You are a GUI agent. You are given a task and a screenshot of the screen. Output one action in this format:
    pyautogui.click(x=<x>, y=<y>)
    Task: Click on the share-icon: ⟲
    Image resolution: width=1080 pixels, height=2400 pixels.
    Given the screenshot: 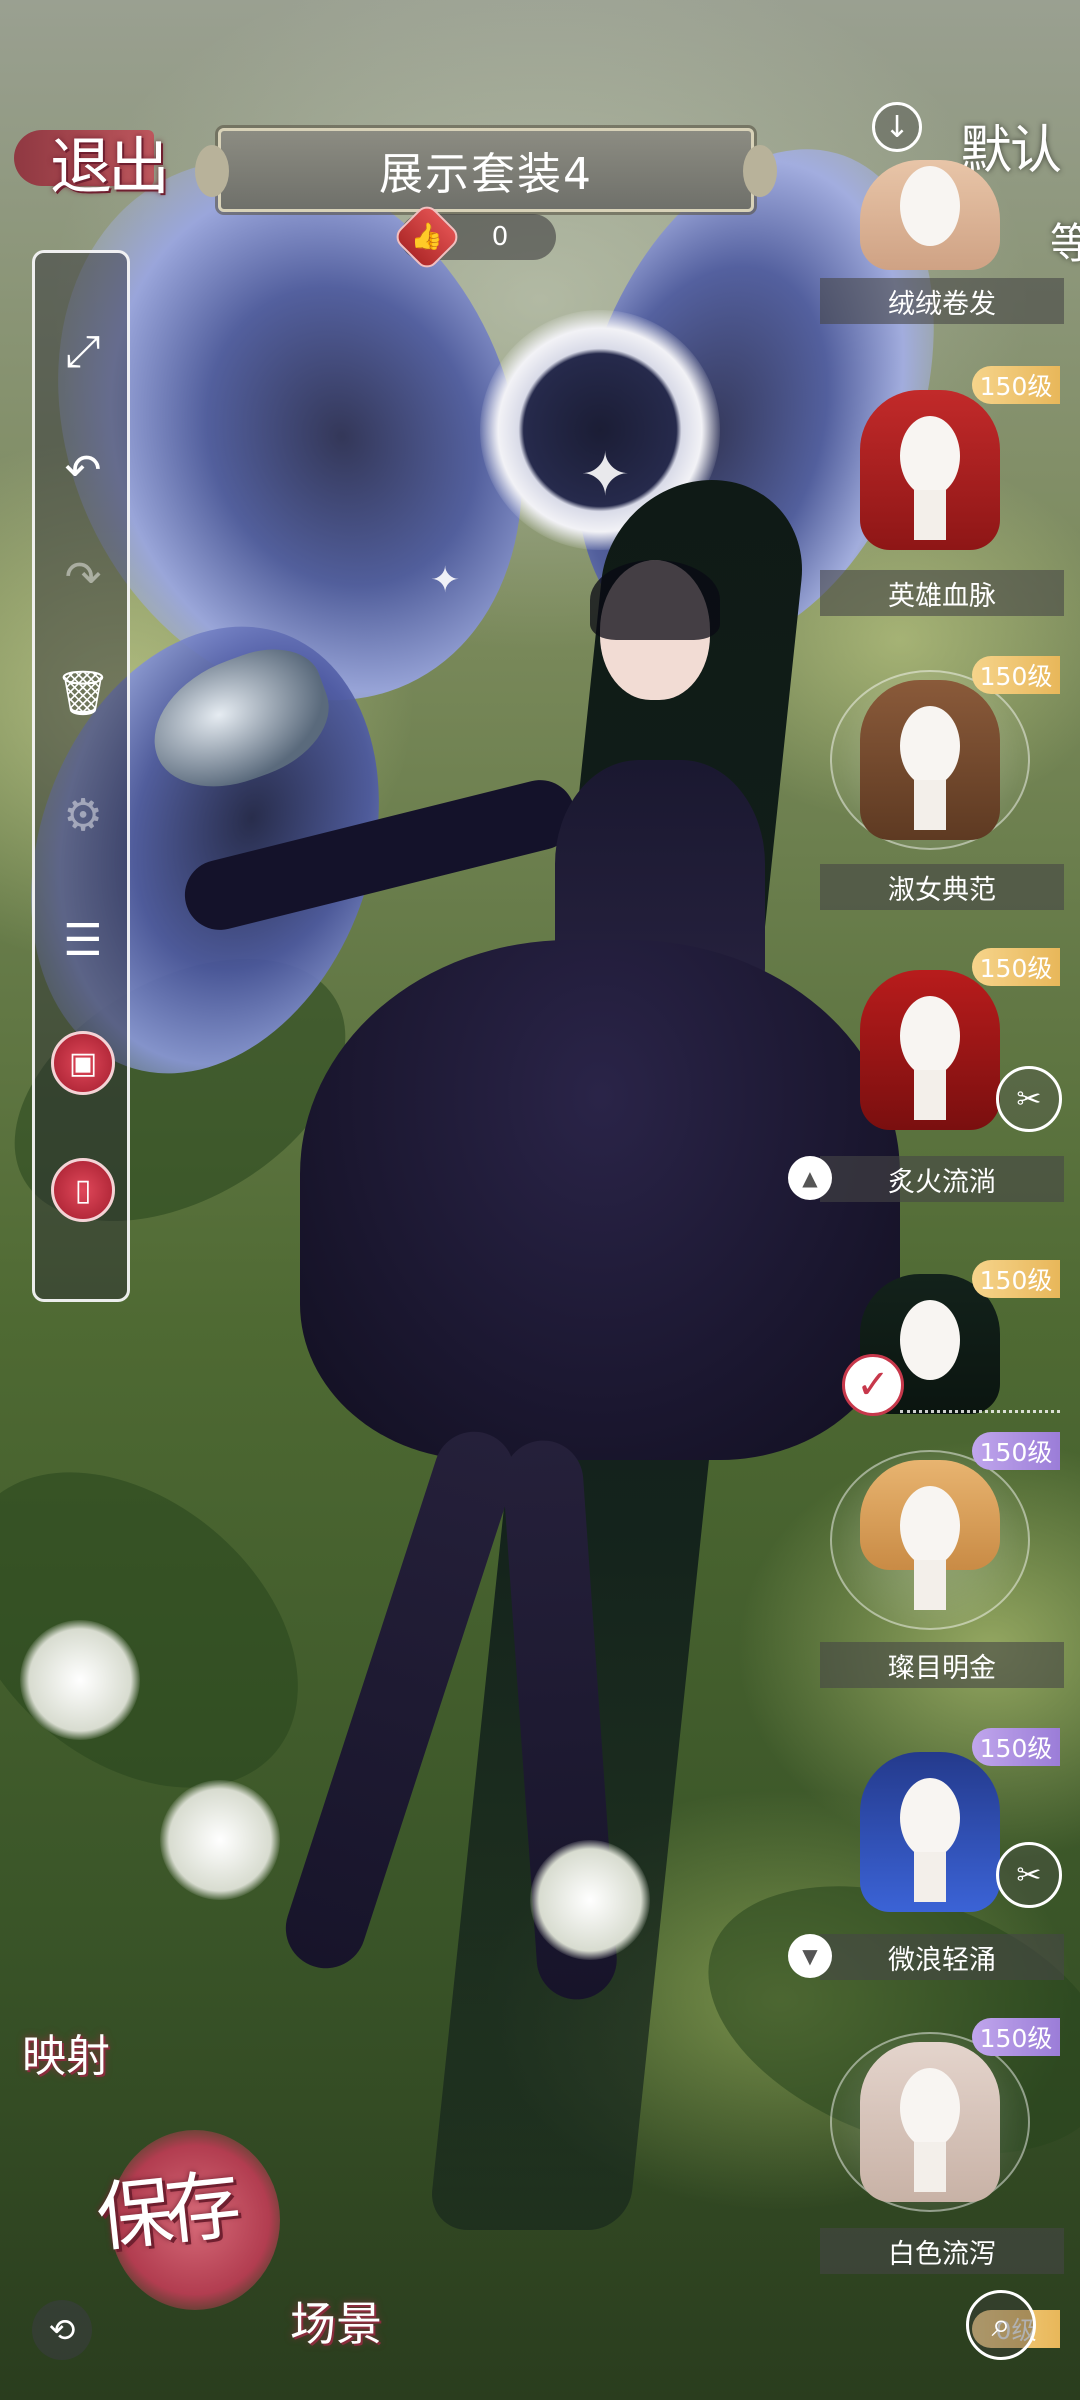 What is the action you would take?
    pyautogui.click(x=62, y=2330)
    